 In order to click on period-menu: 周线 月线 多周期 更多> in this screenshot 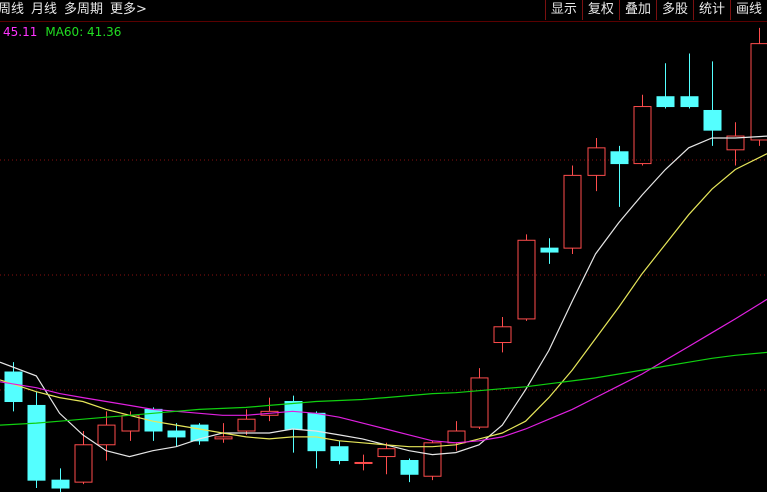, I will do `click(77, 10)`.